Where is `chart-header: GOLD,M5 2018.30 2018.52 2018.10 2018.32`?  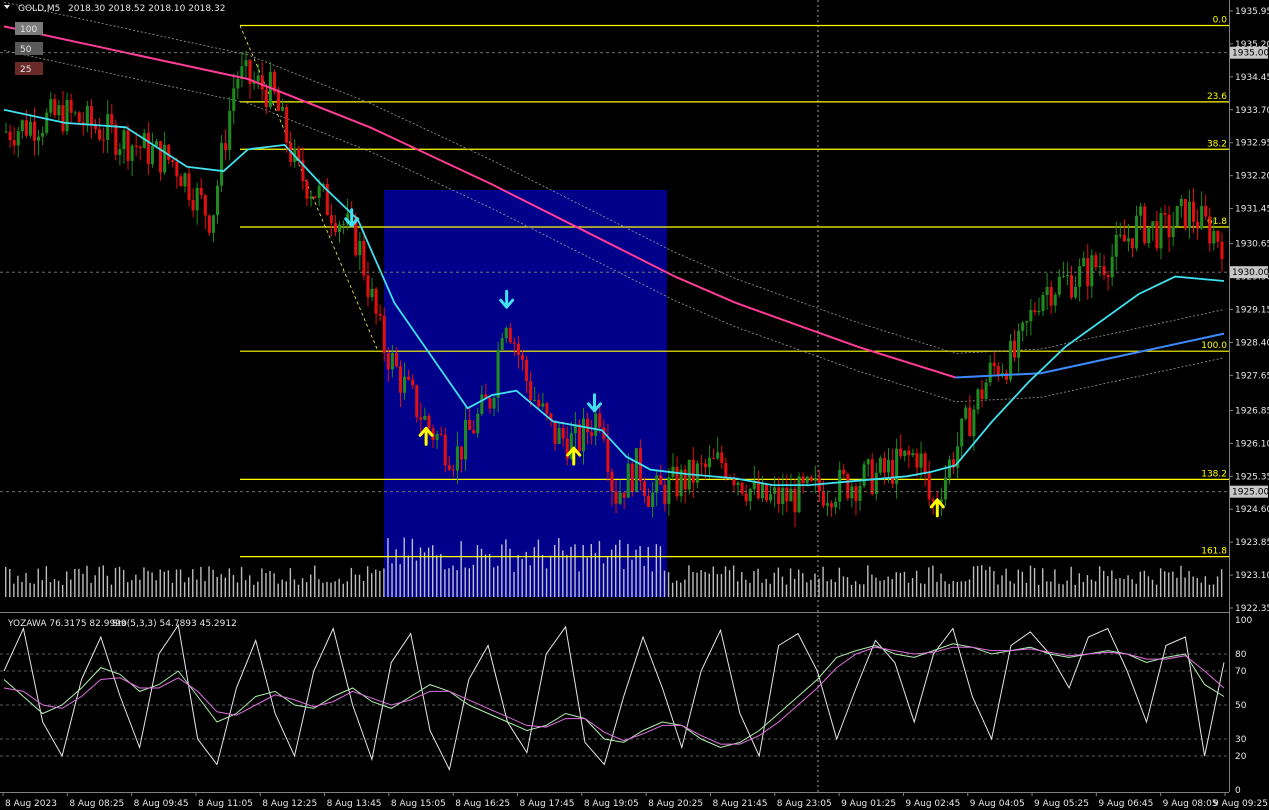
chart-header: GOLD,M5 2018.30 2018.52 2018.10 2018.32 is located at coordinates (114, 9).